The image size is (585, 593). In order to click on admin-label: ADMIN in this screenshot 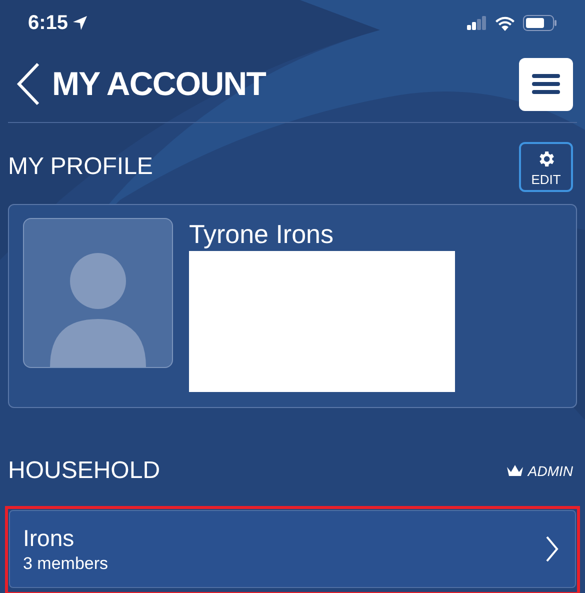, I will do `click(550, 471)`.